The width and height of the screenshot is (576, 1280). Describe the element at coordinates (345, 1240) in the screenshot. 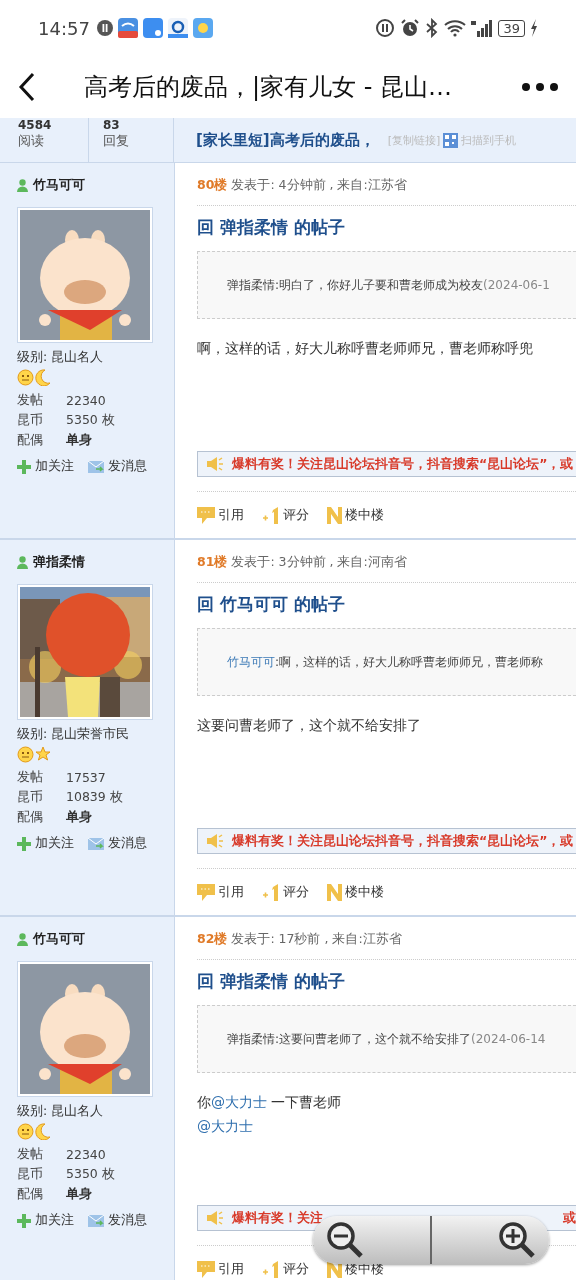

I see `zoom-out-icon` at that location.